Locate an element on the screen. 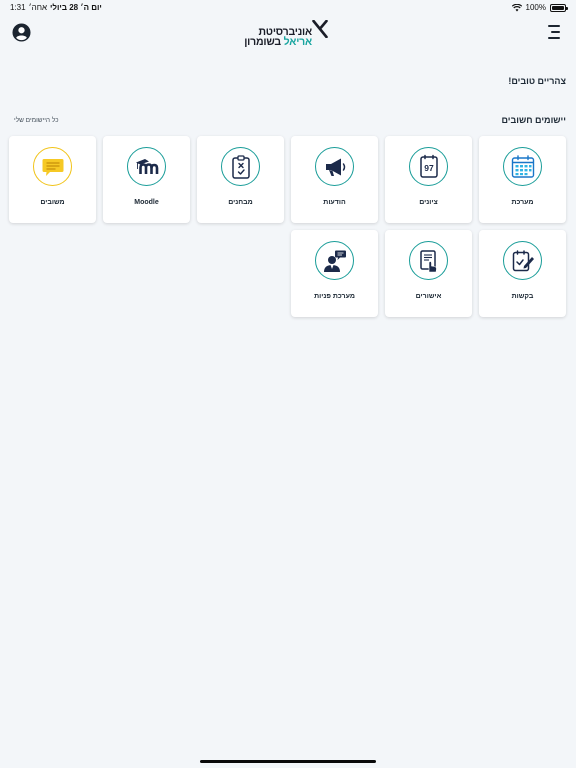  app-tile-feedback: משובים is located at coordinates (52, 179).